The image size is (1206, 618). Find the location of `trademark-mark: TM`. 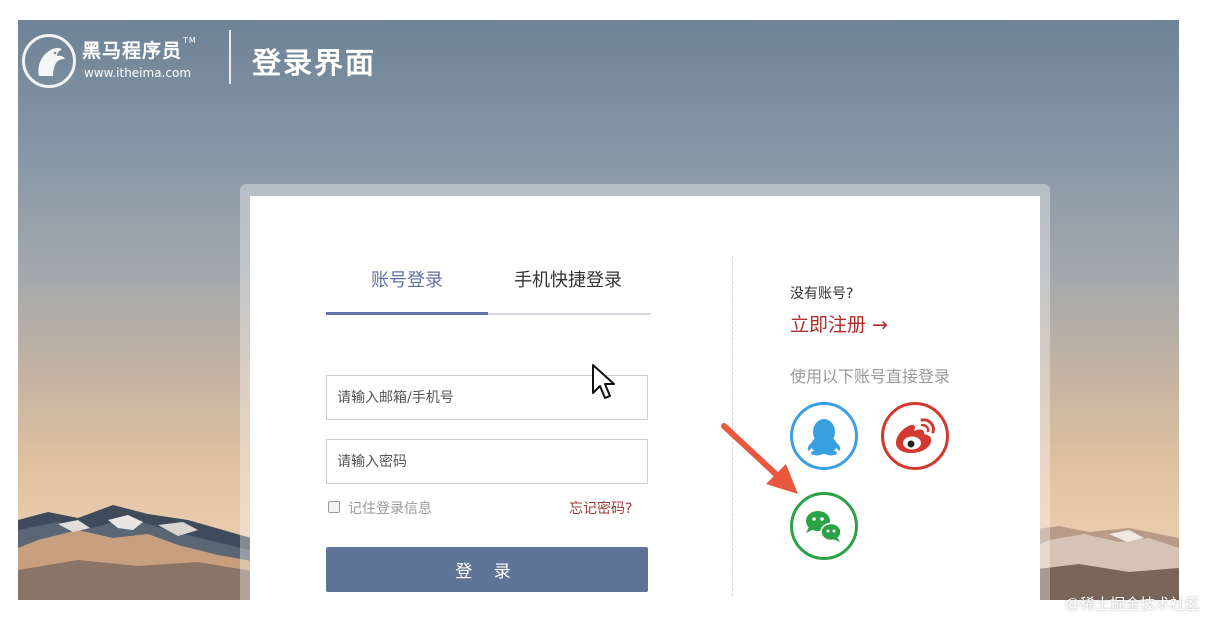

trademark-mark: TM is located at coordinates (190, 40).